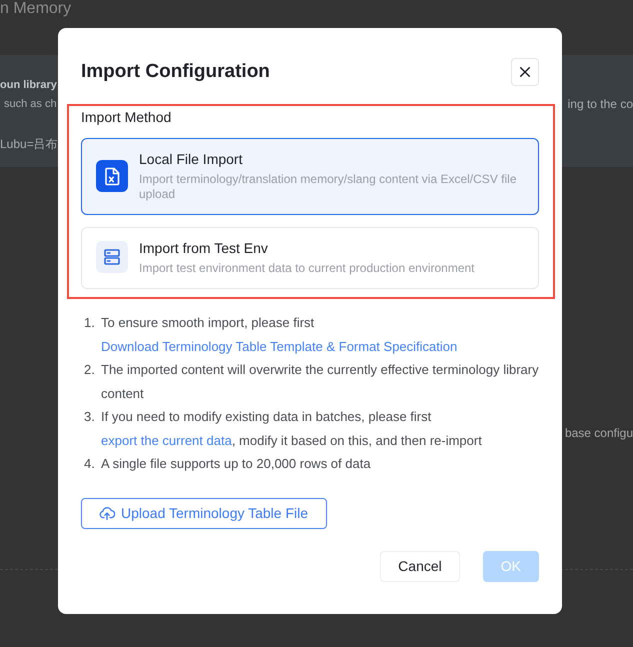  I want to click on import-method-label: Import Method, so click(126, 117).